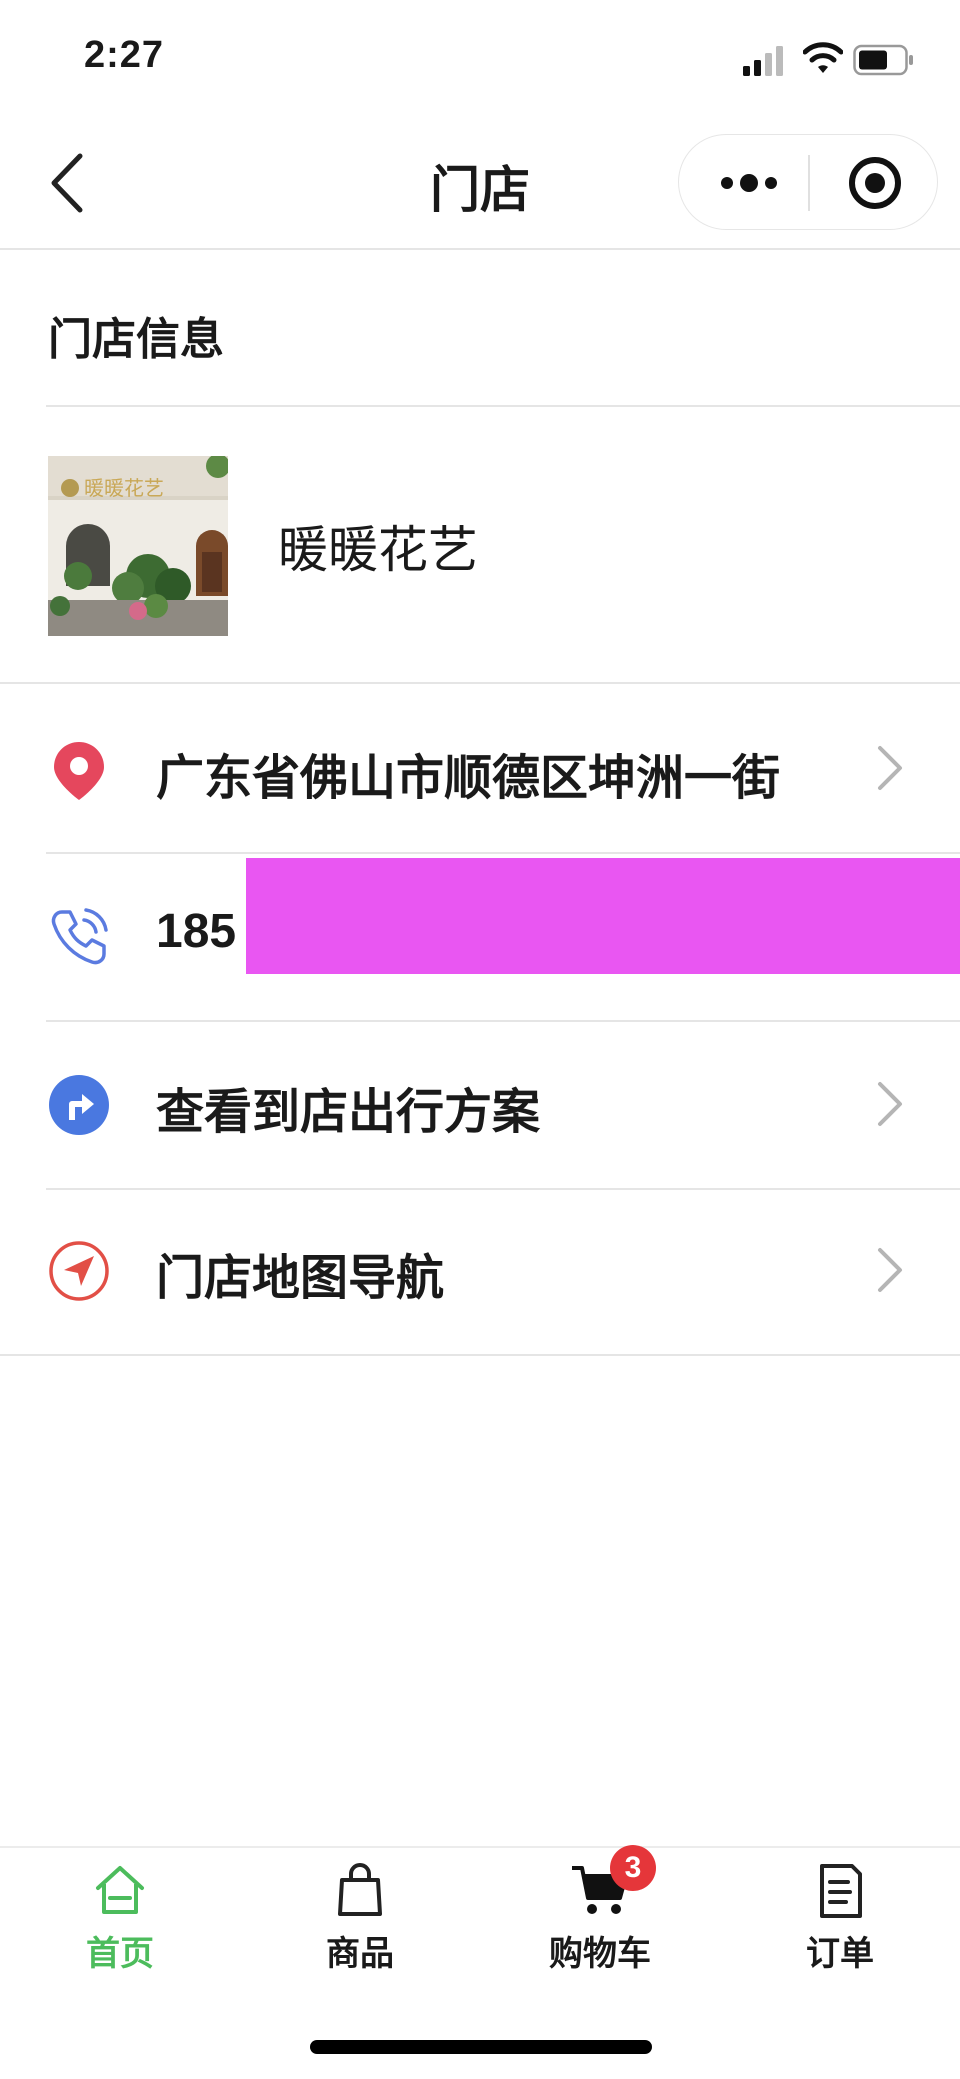  I want to click on phone-redaction, so click(603, 916).